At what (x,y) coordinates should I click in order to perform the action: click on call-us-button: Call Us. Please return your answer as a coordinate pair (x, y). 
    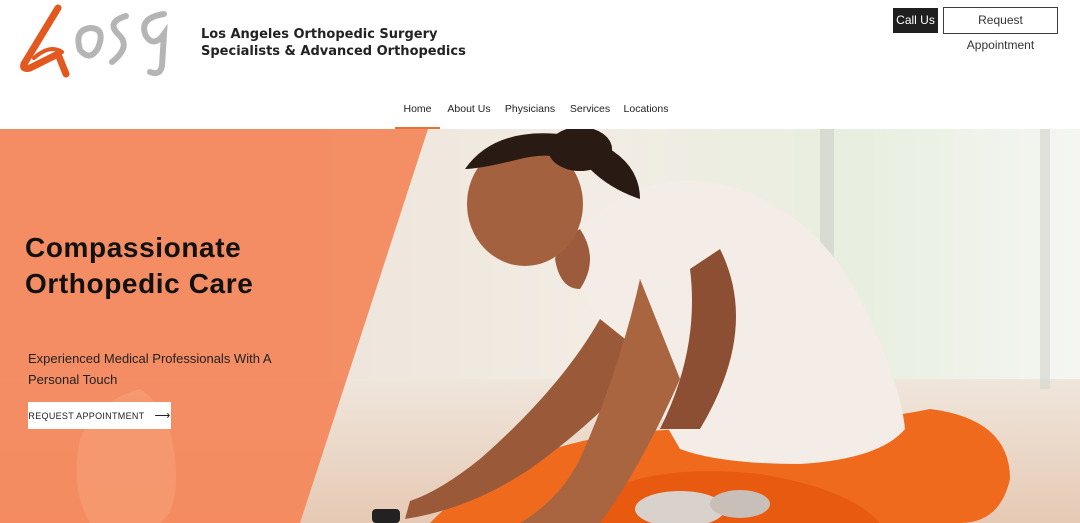
    Looking at the image, I should click on (915, 20).